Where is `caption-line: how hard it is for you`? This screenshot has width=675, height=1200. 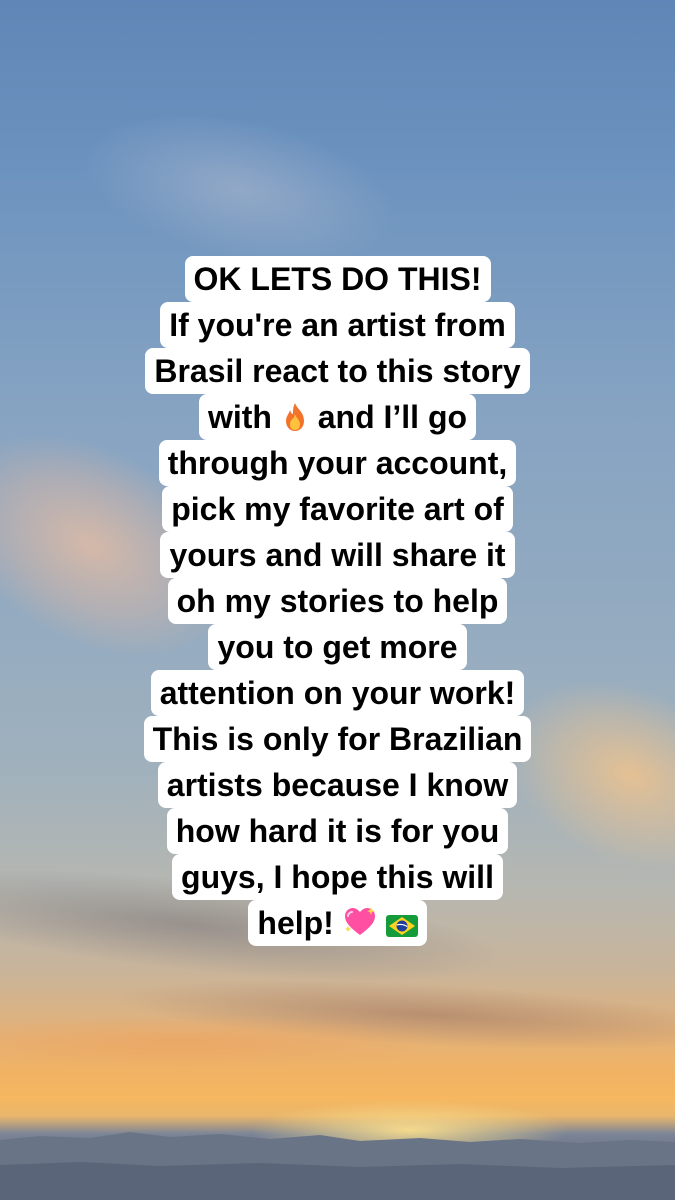
caption-line: how hard it is for you is located at coordinates (337, 831).